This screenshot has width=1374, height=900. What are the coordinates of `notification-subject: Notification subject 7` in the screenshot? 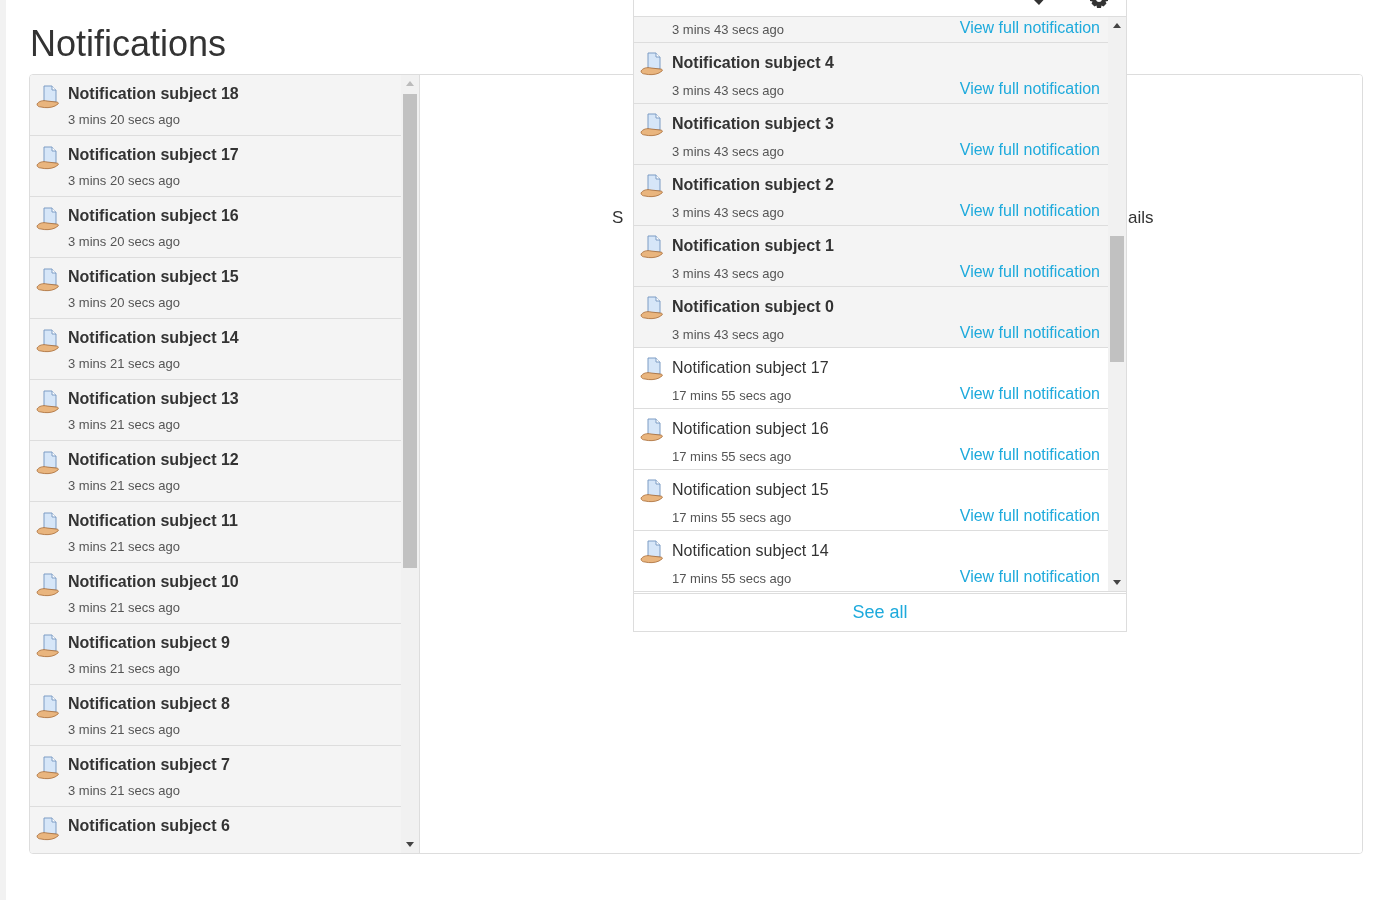 It's located at (149, 765).